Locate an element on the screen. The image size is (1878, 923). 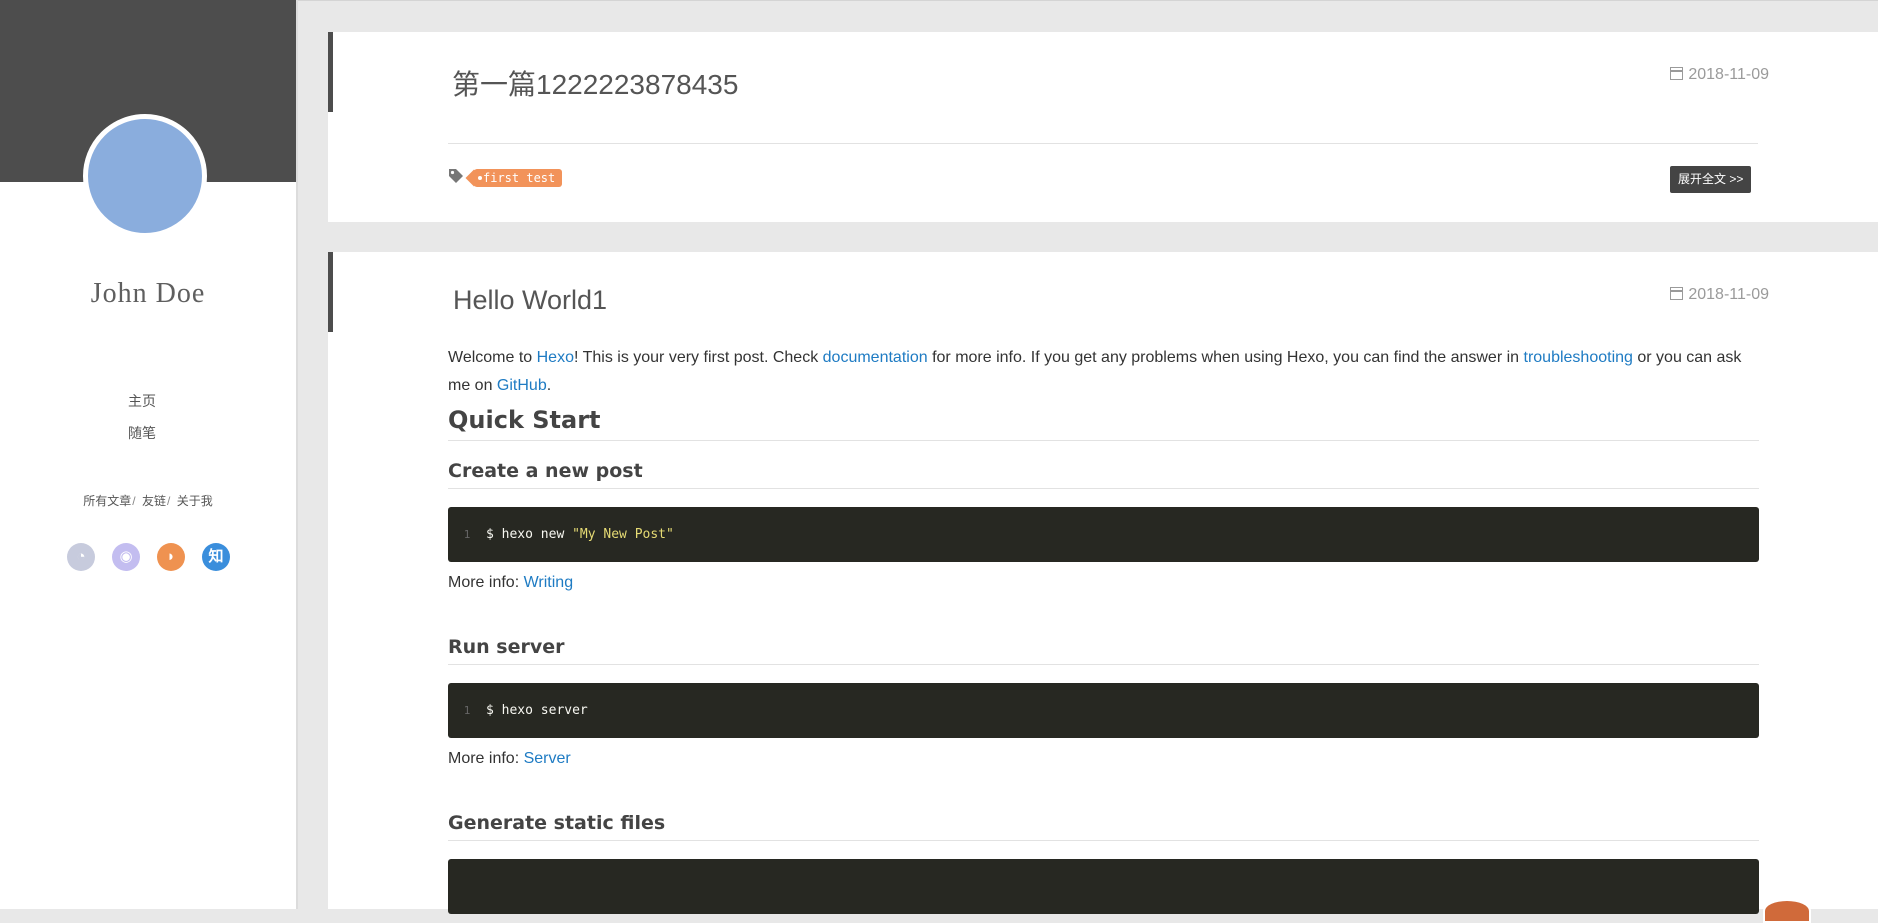
more-info: More info: Server is located at coordinates (509, 759).